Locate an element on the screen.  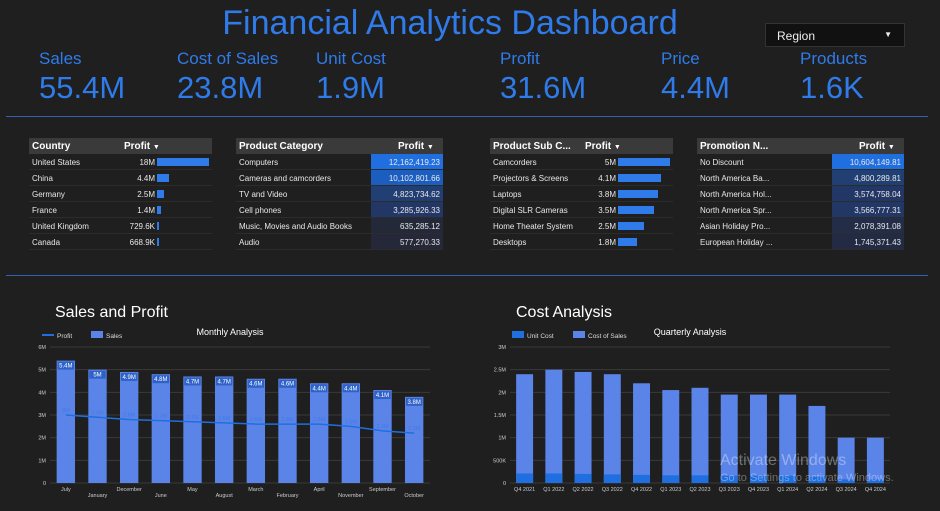
row-name: Computers is located at coordinates (259, 162).